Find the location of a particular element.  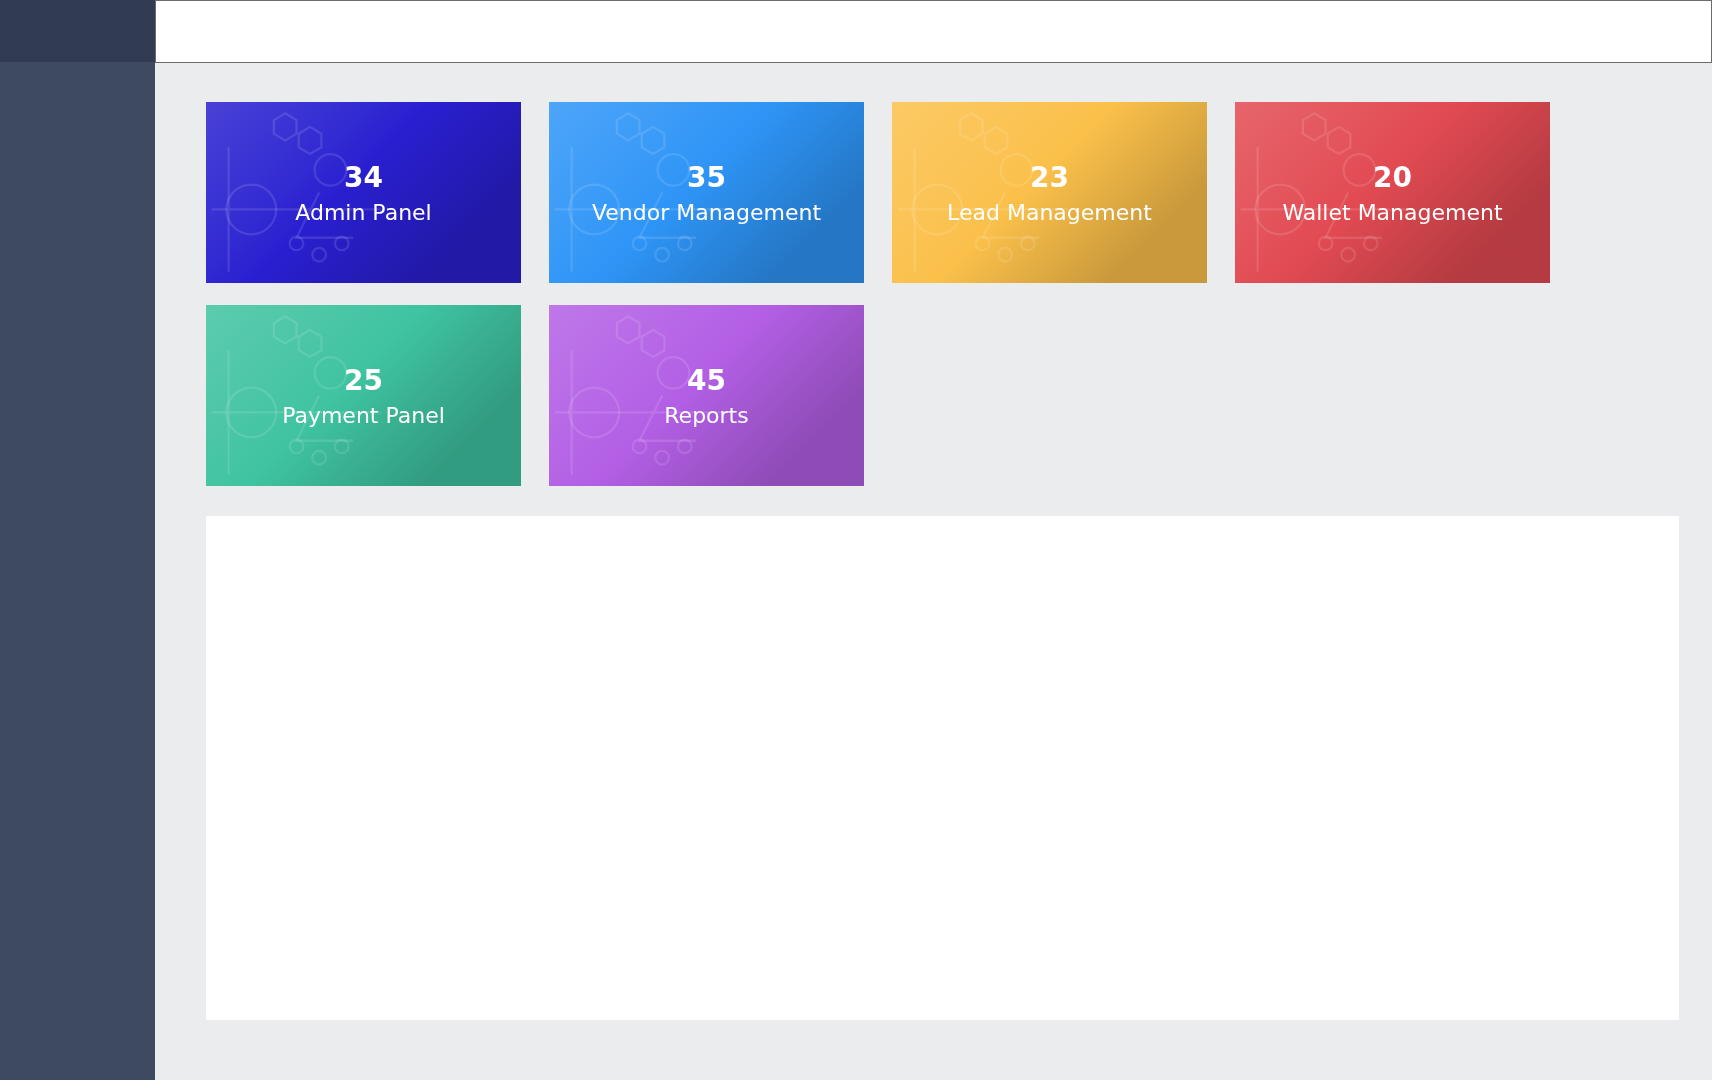

card-title: Wallet Management is located at coordinates (1392, 212).